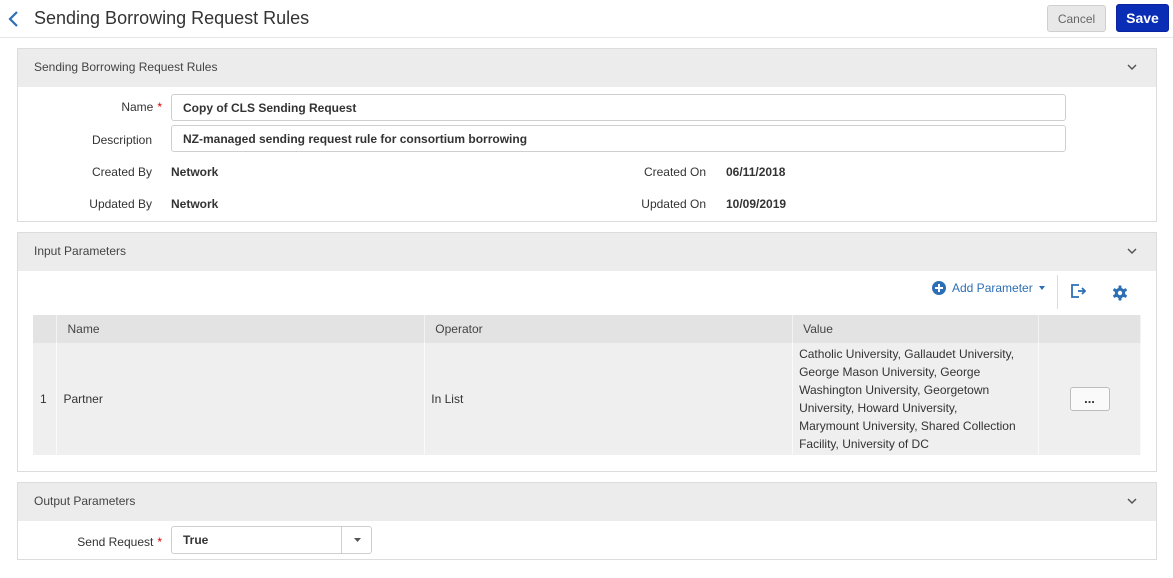 This screenshot has width=1173, height=578. What do you see at coordinates (45, 399) in the screenshot?
I see `row-index: 1` at bounding box center [45, 399].